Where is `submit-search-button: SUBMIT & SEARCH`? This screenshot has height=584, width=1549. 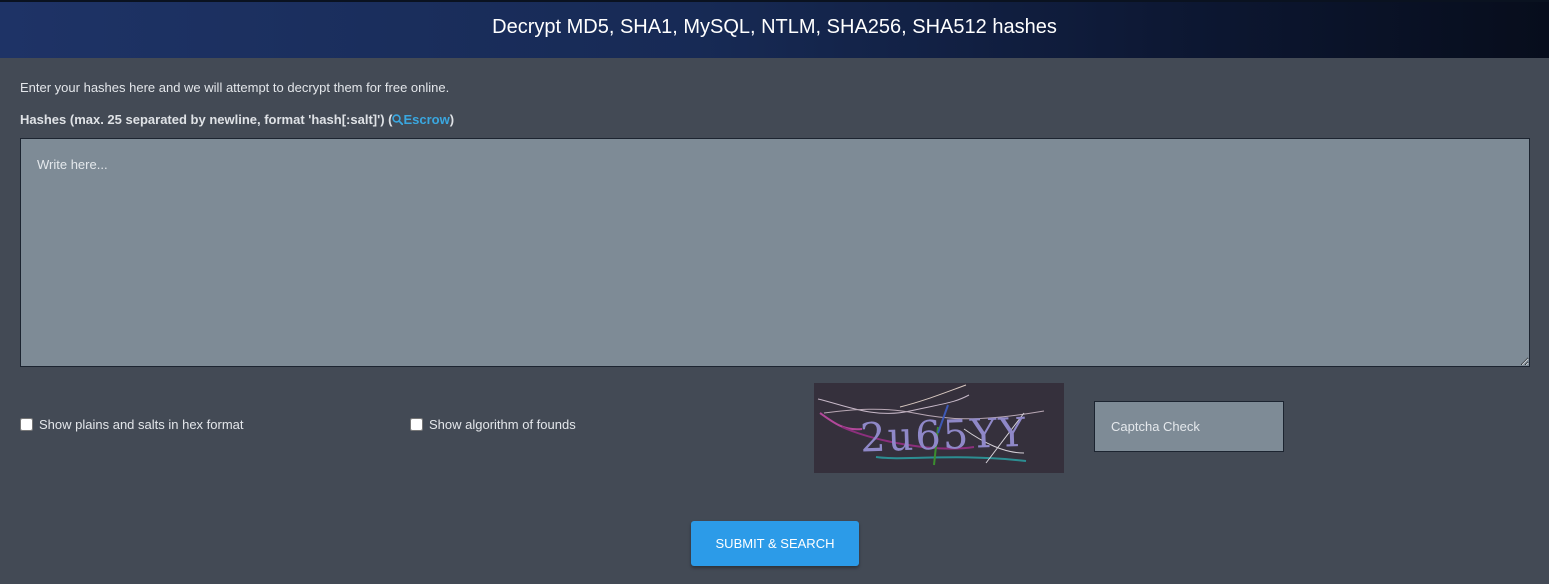
submit-search-button: SUBMIT & SEARCH is located at coordinates (775, 543).